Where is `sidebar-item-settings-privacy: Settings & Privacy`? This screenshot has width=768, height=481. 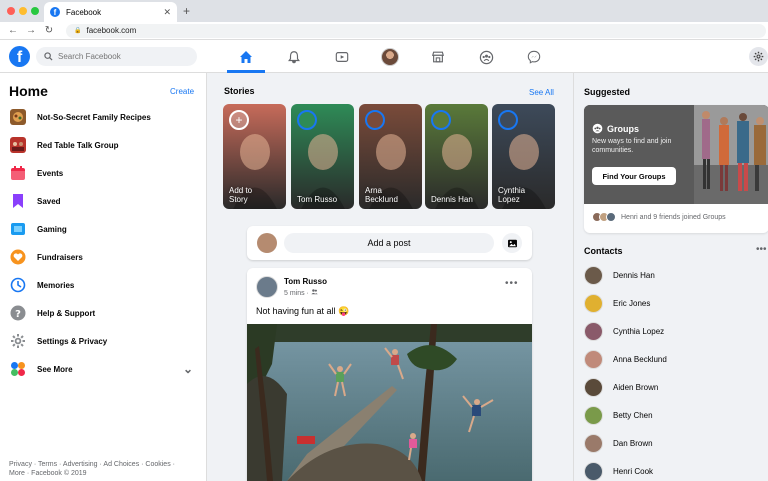 sidebar-item-settings-privacy: Settings & Privacy is located at coordinates (104, 341).